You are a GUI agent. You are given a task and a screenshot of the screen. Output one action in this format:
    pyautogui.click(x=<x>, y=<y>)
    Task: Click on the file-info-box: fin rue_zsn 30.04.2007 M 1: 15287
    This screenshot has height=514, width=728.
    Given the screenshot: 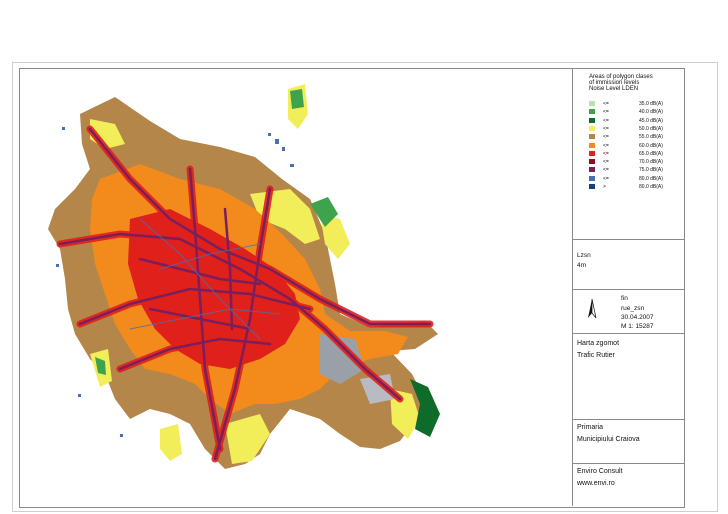 What is the action you would take?
    pyautogui.click(x=628, y=312)
    